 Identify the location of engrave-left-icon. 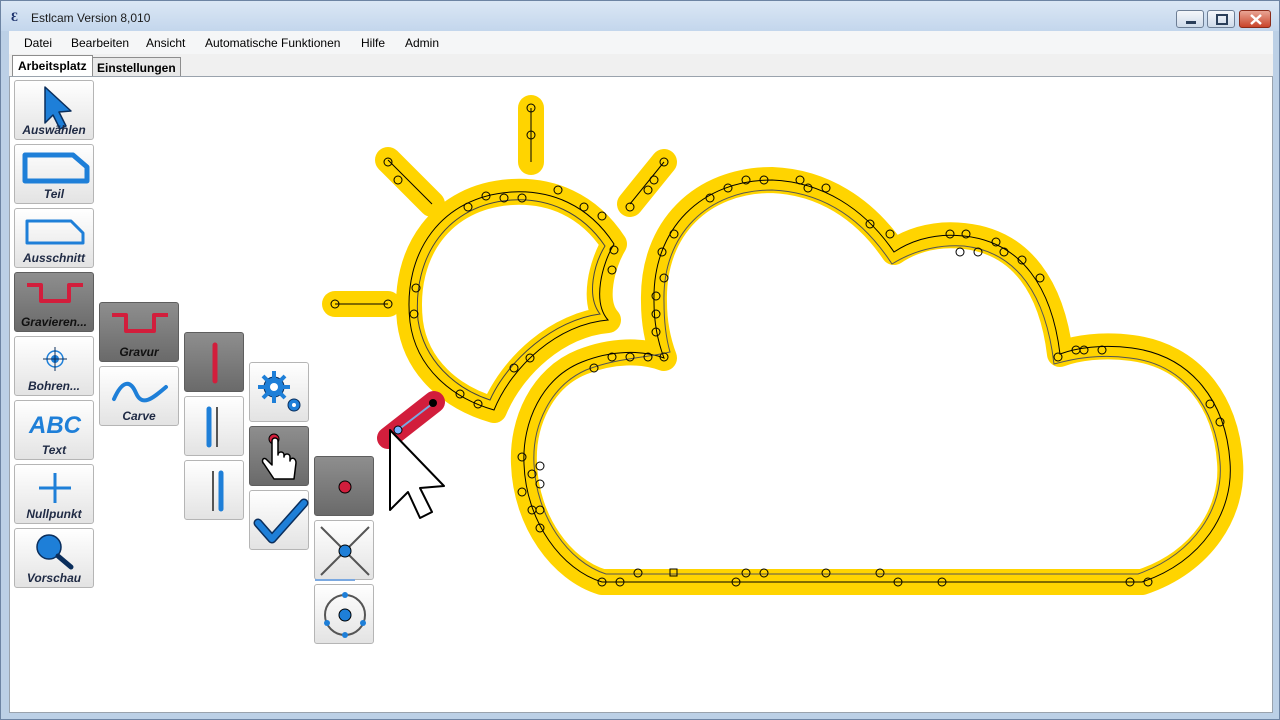
(212, 427).